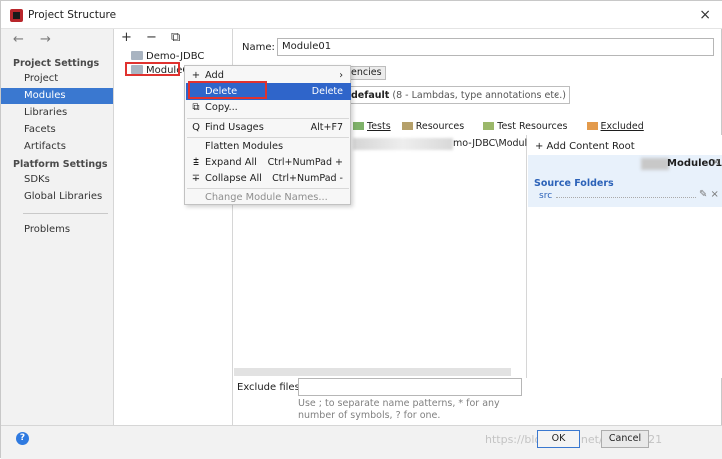 The width and height of the screenshot is (722, 459). What do you see at coordinates (57, 180) in the screenshot?
I see `sidebar-item-sdks: SDKs` at bounding box center [57, 180].